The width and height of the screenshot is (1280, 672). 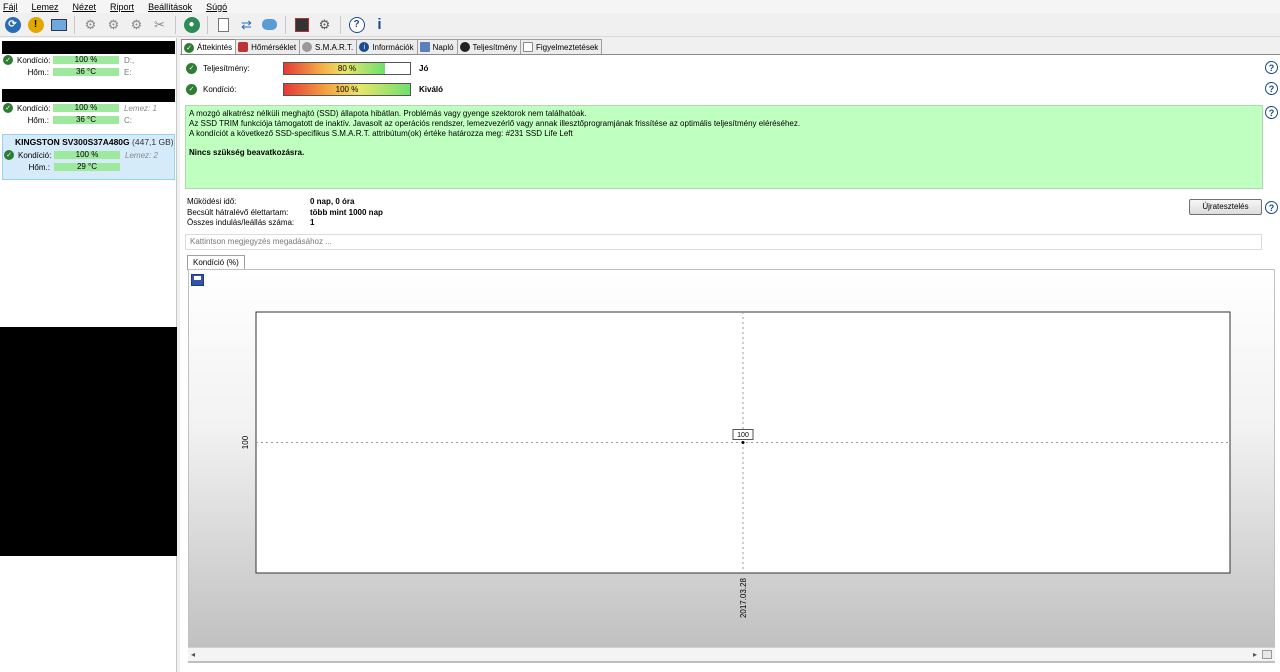 I want to click on condition-row: ✓ Kondíció: 100 % Kiváló, so click(x=314, y=89).